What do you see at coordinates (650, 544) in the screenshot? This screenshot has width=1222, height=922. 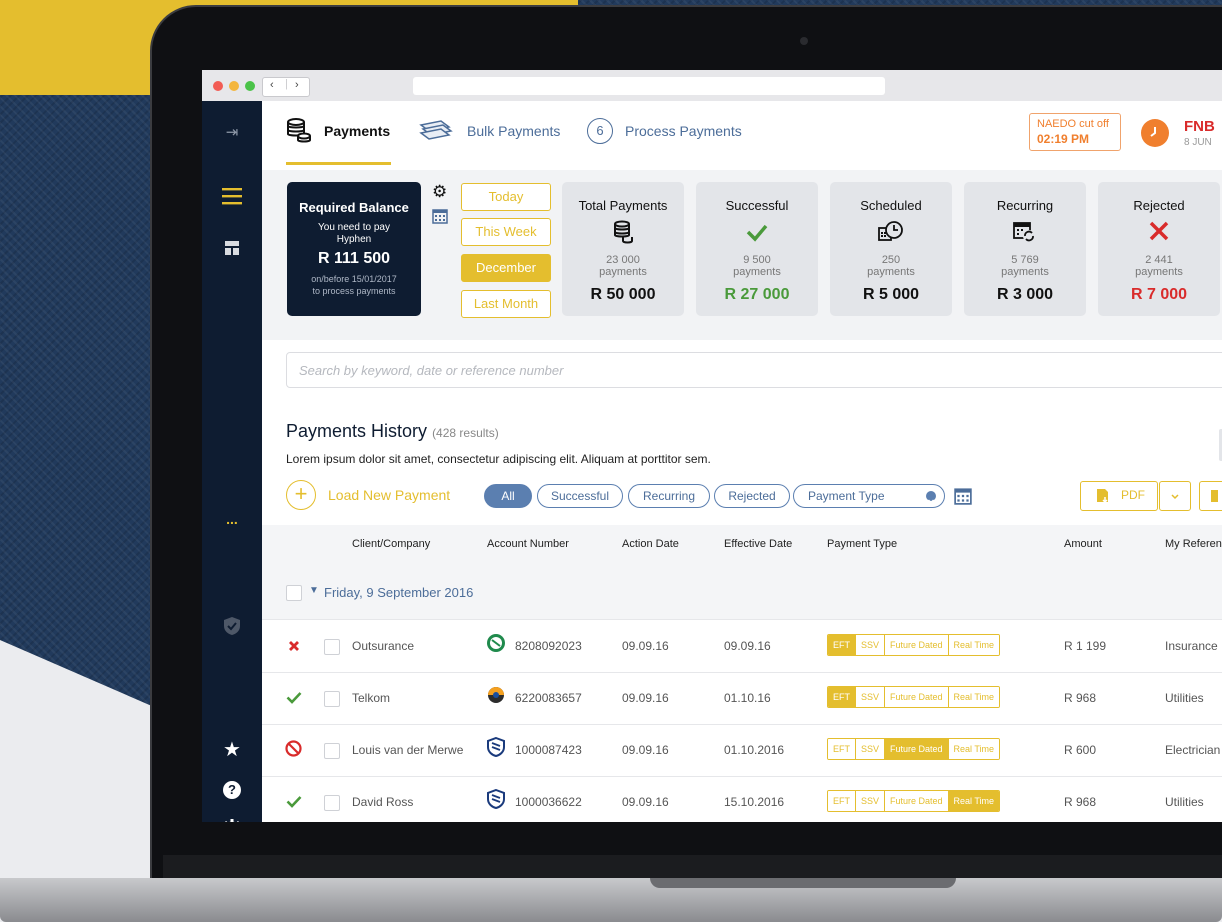 I see `col-action-date: Action Date` at bounding box center [650, 544].